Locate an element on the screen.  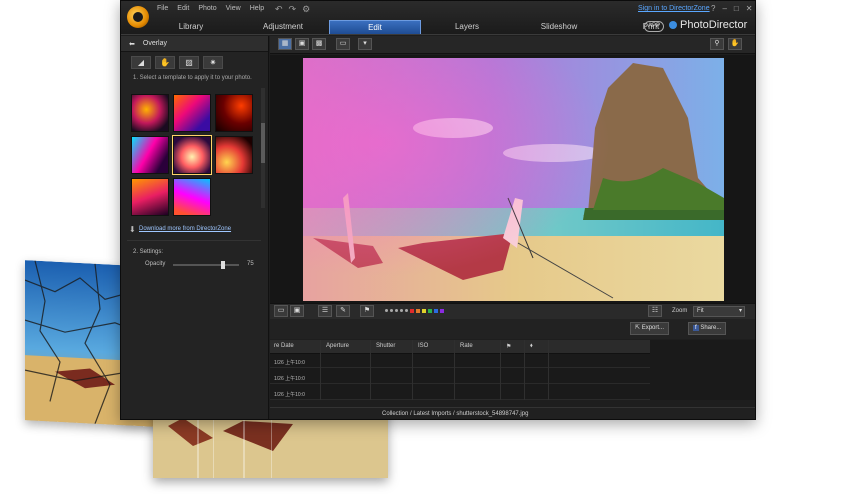
single-view-icon: ▣ is located at coordinates (302, 44).